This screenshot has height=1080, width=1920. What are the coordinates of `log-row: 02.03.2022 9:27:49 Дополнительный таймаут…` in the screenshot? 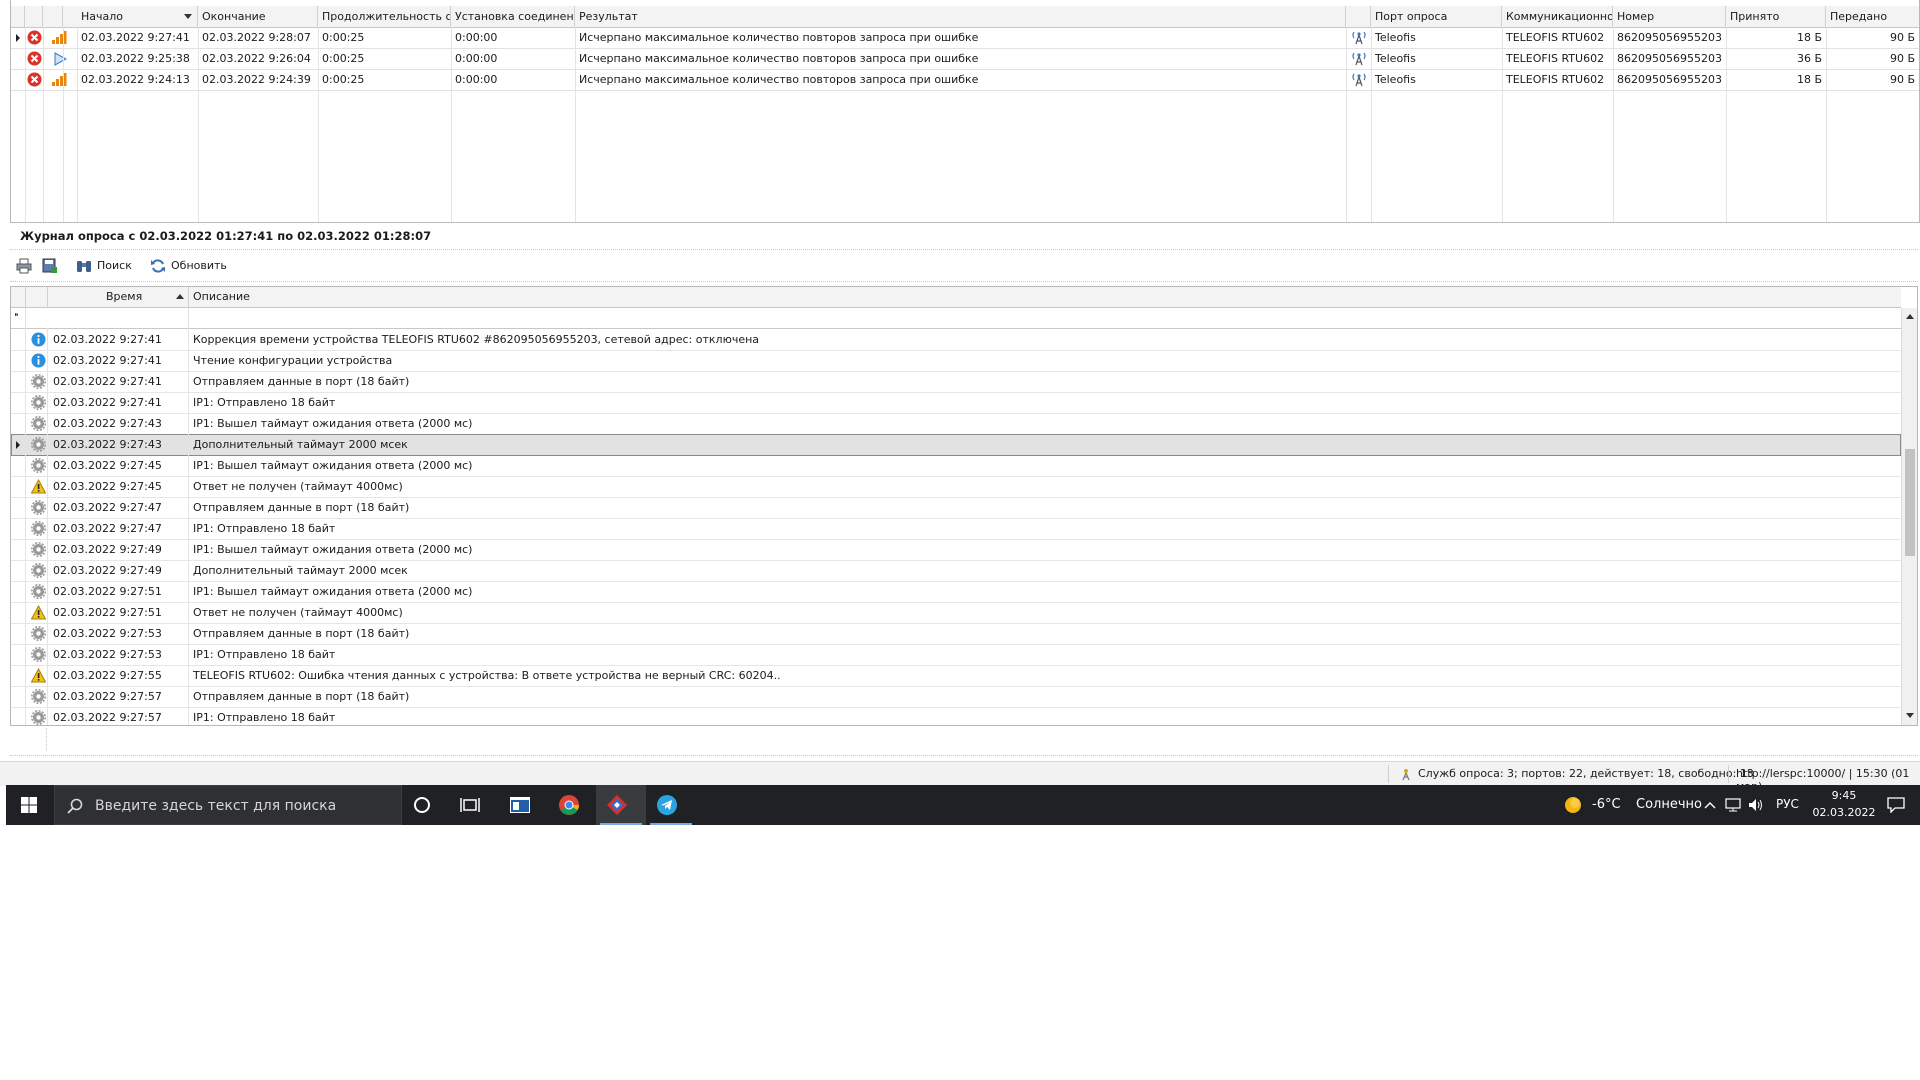 It's located at (956, 571).